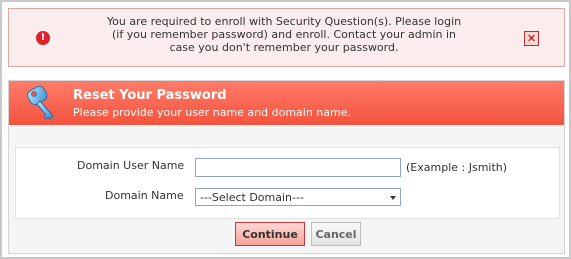  Describe the element at coordinates (393, 198) in the screenshot. I see `chevron-down-icon` at that location.